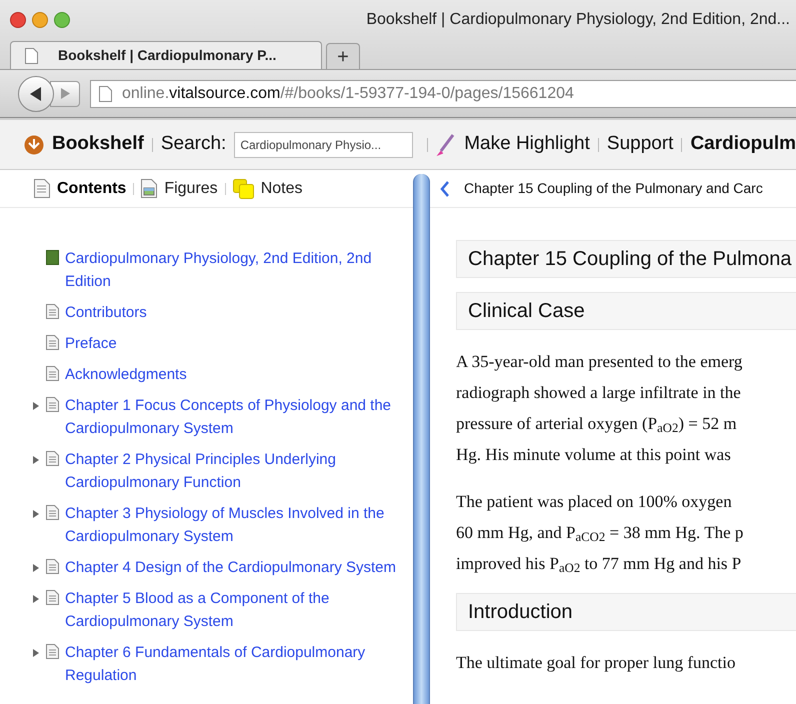  Describe the element at coordinates (149, 188) in the screenshot. I see `image-icon` at that location.